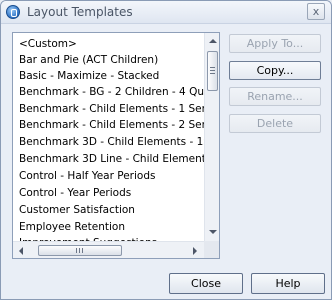 The image size is (332, 300). Describe the element at coordinates (88, 60) in the screenshot. I see `list-item: Bar and Pie (ACT Children)` at that location.